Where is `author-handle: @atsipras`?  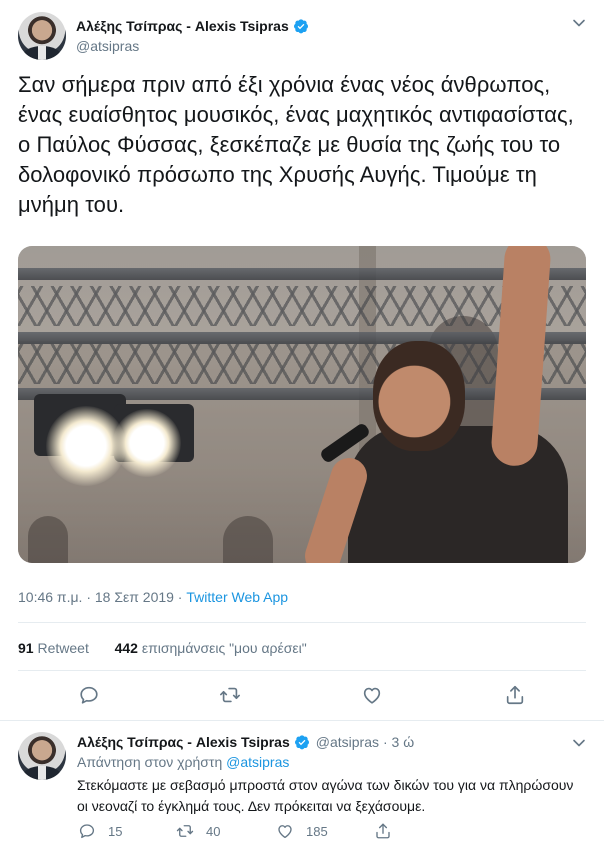
author-handle: @atsipras is located at coordinates (107, 46).